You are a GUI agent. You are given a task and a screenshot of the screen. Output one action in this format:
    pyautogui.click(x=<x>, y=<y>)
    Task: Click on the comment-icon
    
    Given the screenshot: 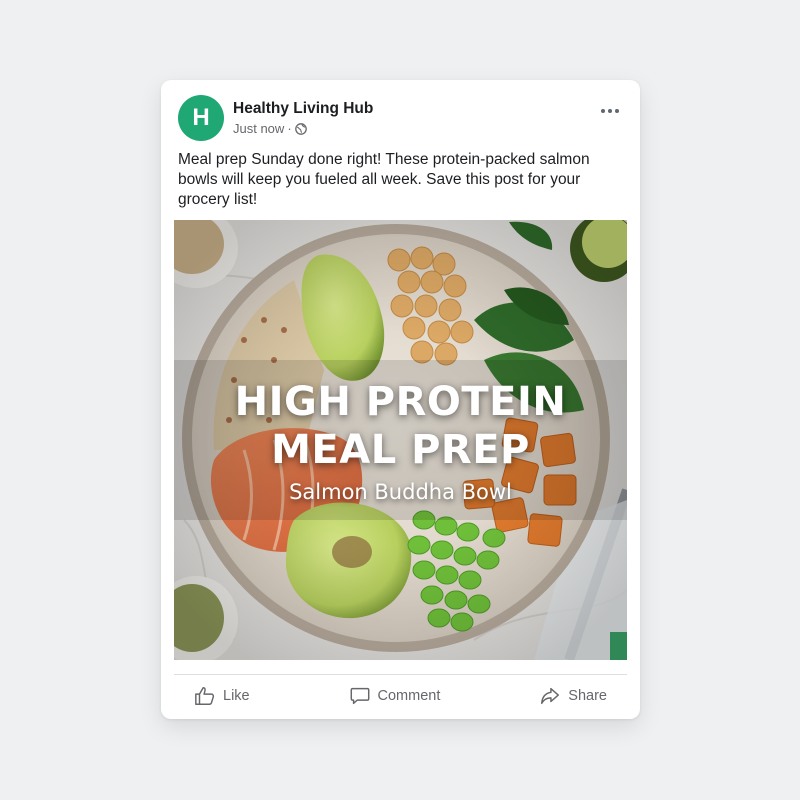 What is the action you would take?
    pyautogui.click(x=359, y=696)
    